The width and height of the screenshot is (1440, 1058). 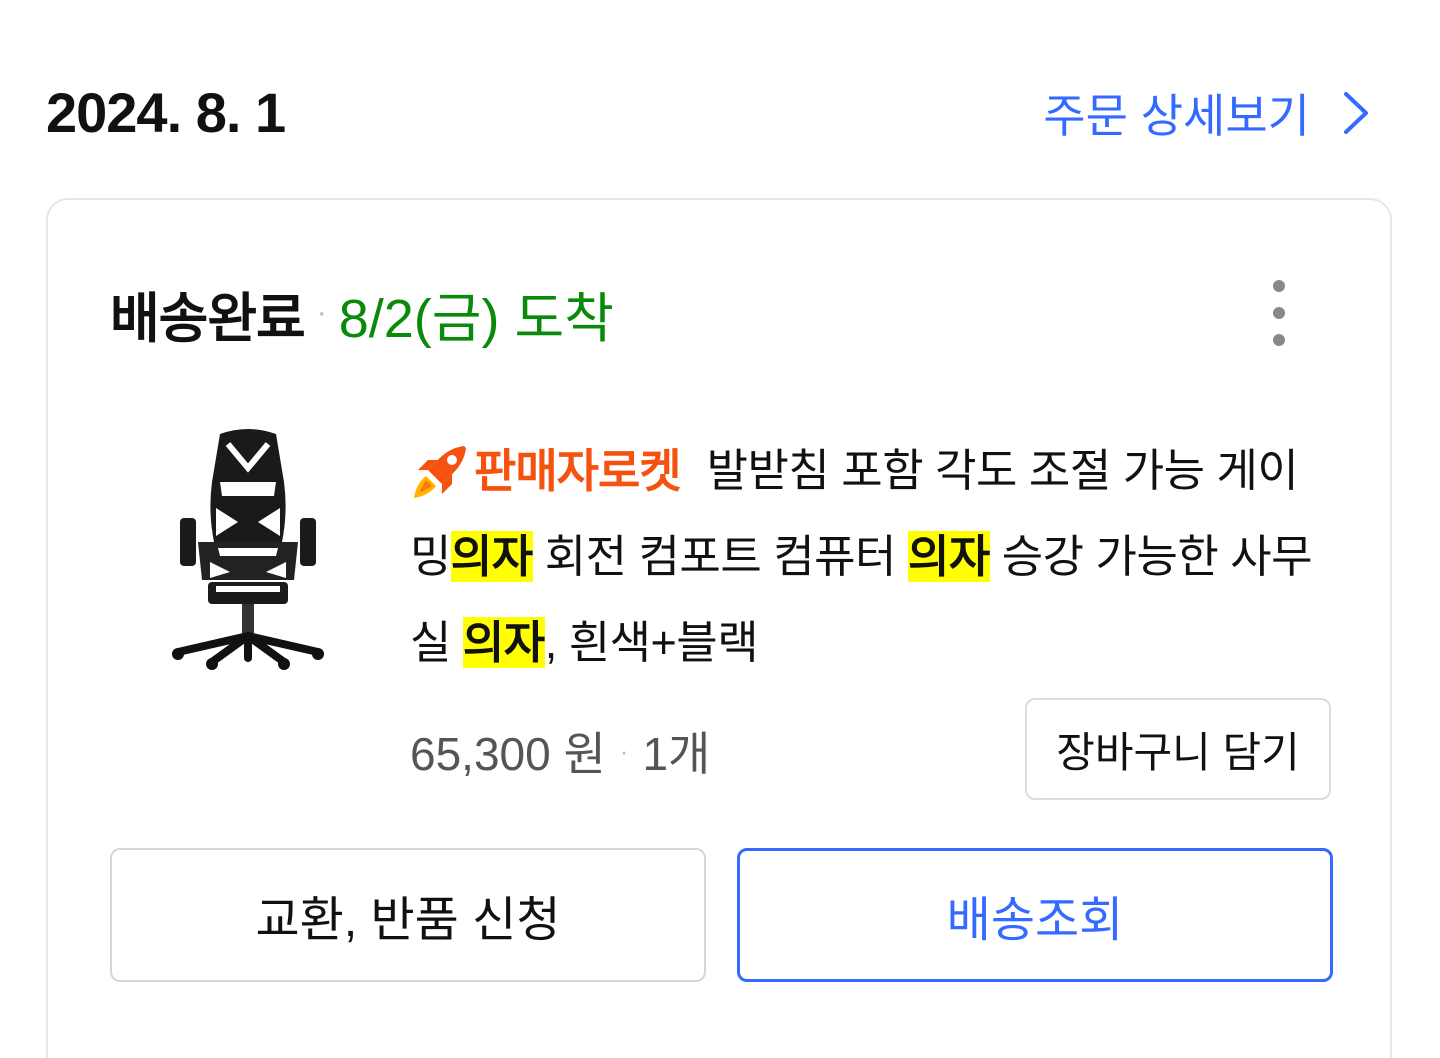 I want to click on rocket-icon, so click(x=440, y=472).